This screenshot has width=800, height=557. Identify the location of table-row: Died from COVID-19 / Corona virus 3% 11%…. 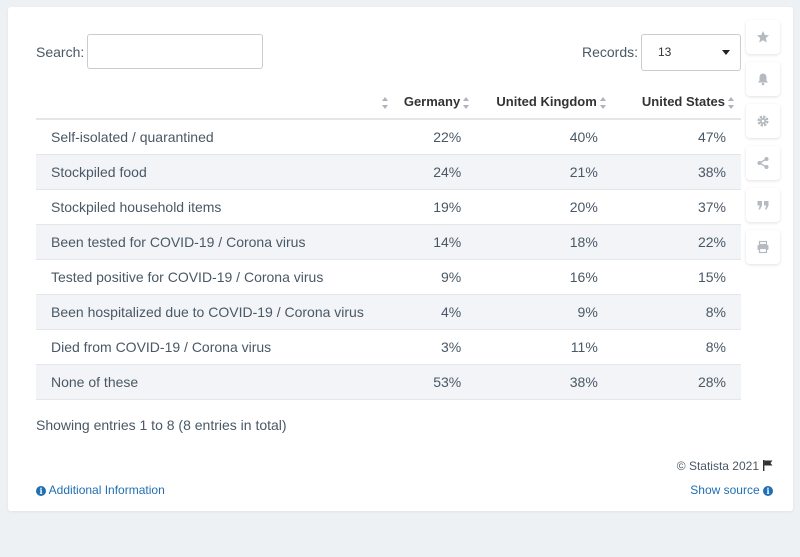
(388, 347).